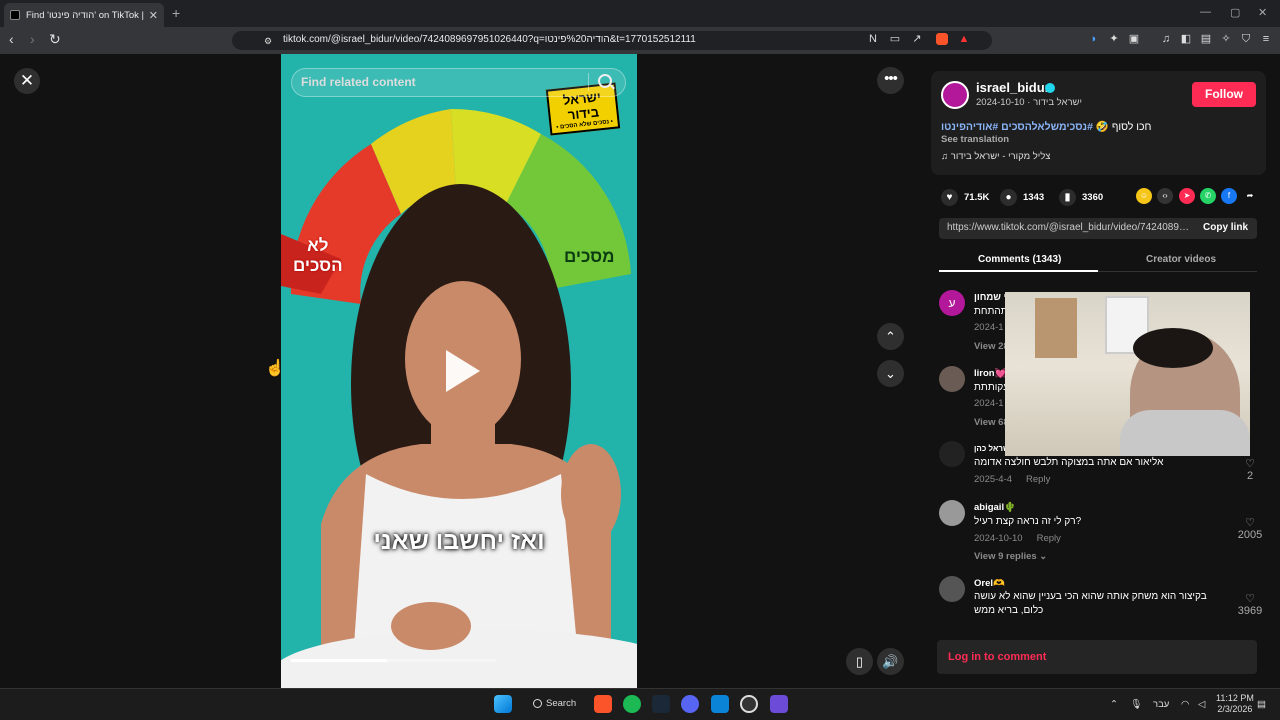 Image resolution: width=1280 pixels, height=720 pixels. Describe the element at coordinates (661, 704) in the screenshot. I see `steam-icon` at that location.